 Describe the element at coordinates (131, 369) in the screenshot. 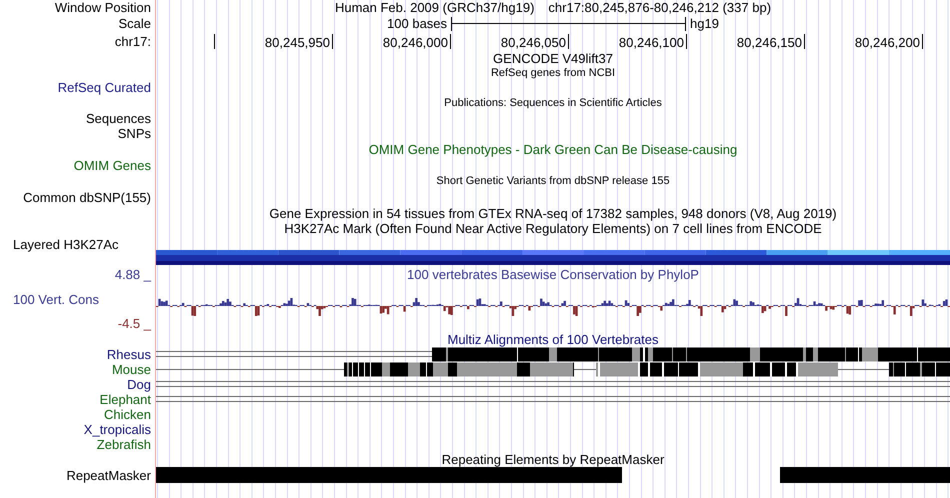

I see `track-label: Mouse` at that location.